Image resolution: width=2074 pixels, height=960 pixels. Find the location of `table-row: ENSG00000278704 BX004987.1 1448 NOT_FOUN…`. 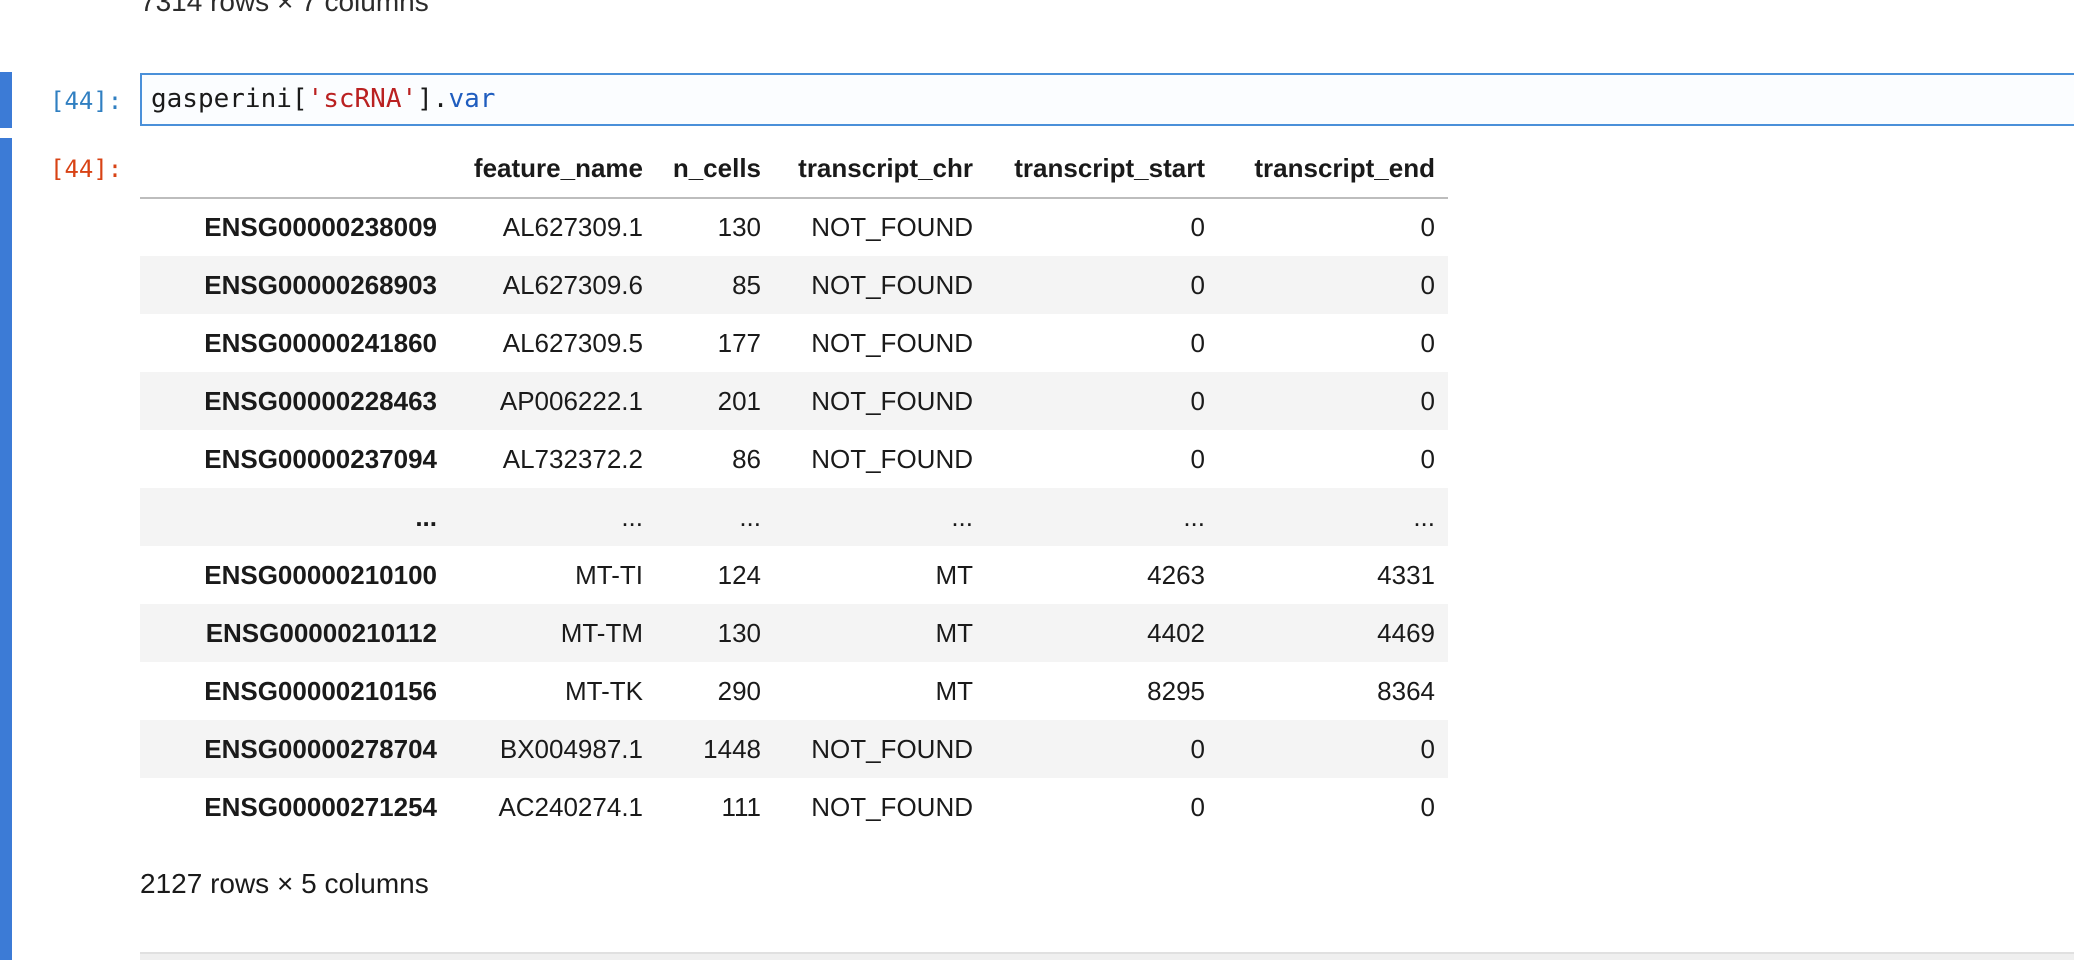

table-row: ENSG00000278704 BX004987.1 1448 NOT_FOUN… is located at coordinates (794, 749).